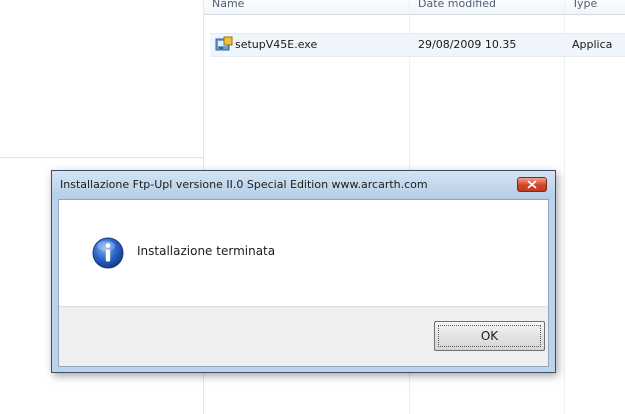 The width and height of the screenshot is (625, 414). What do you see at coordinates (489, 336) in the screenshot?
I see `ok-button: OK` at bounding box center [489, 336].